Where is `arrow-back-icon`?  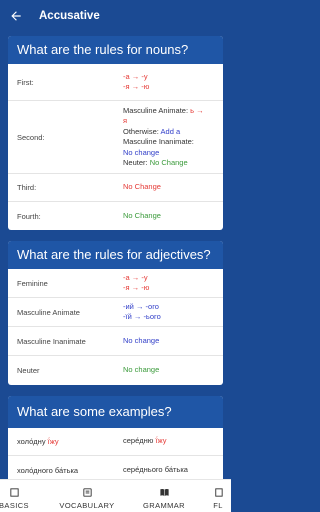
arrow-back-icon is located at coordinates (16, 16).